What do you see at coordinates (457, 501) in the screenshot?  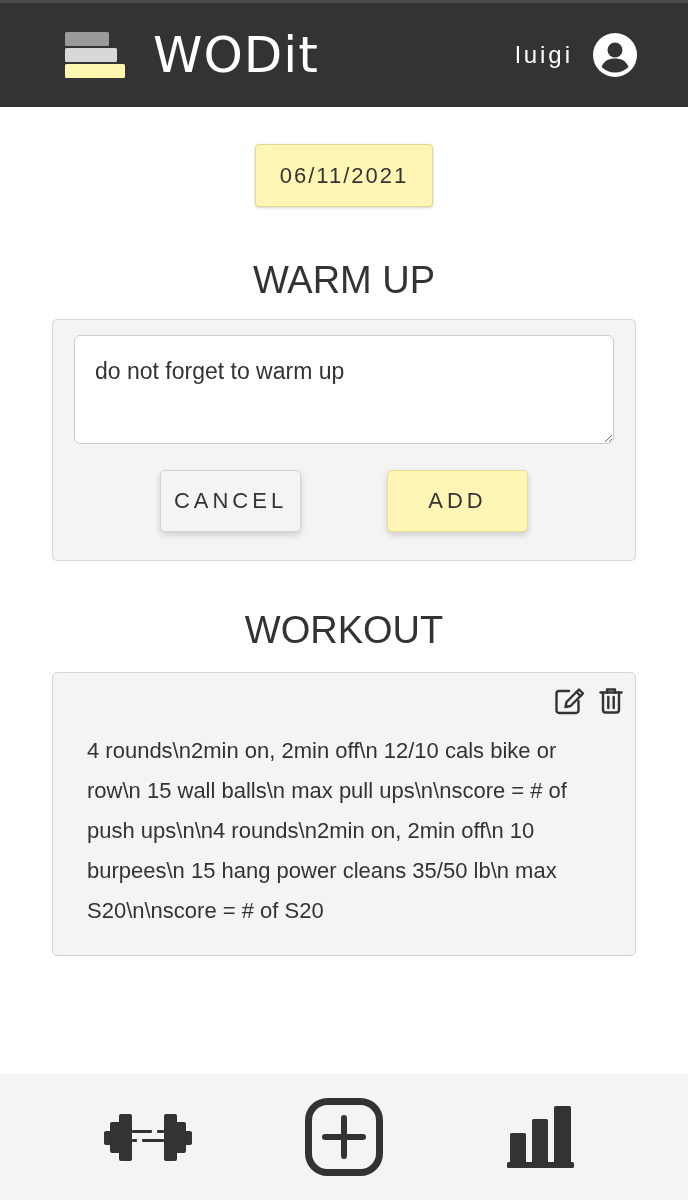 I see `add-button: ADD` at bounding box center [457, 501].